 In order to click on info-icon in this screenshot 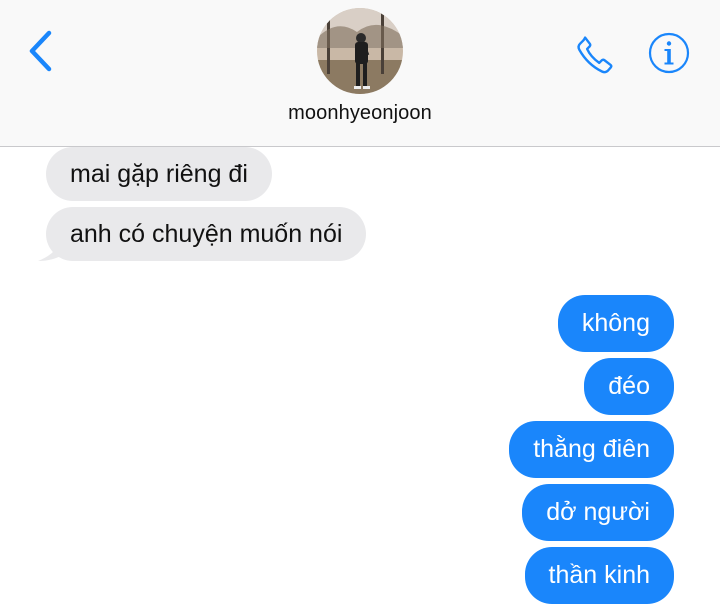, I will do `click(669, 53)`.